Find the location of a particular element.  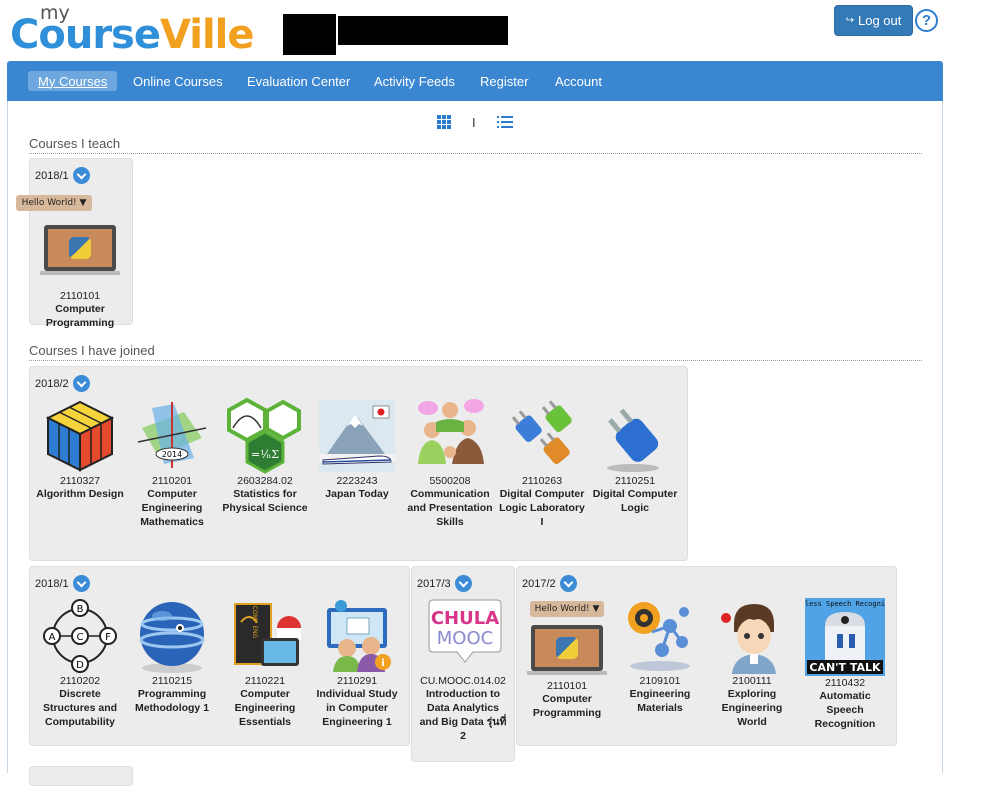

course-card: 2110251 Digital Computer Logic is located at coordinates (635, 456).